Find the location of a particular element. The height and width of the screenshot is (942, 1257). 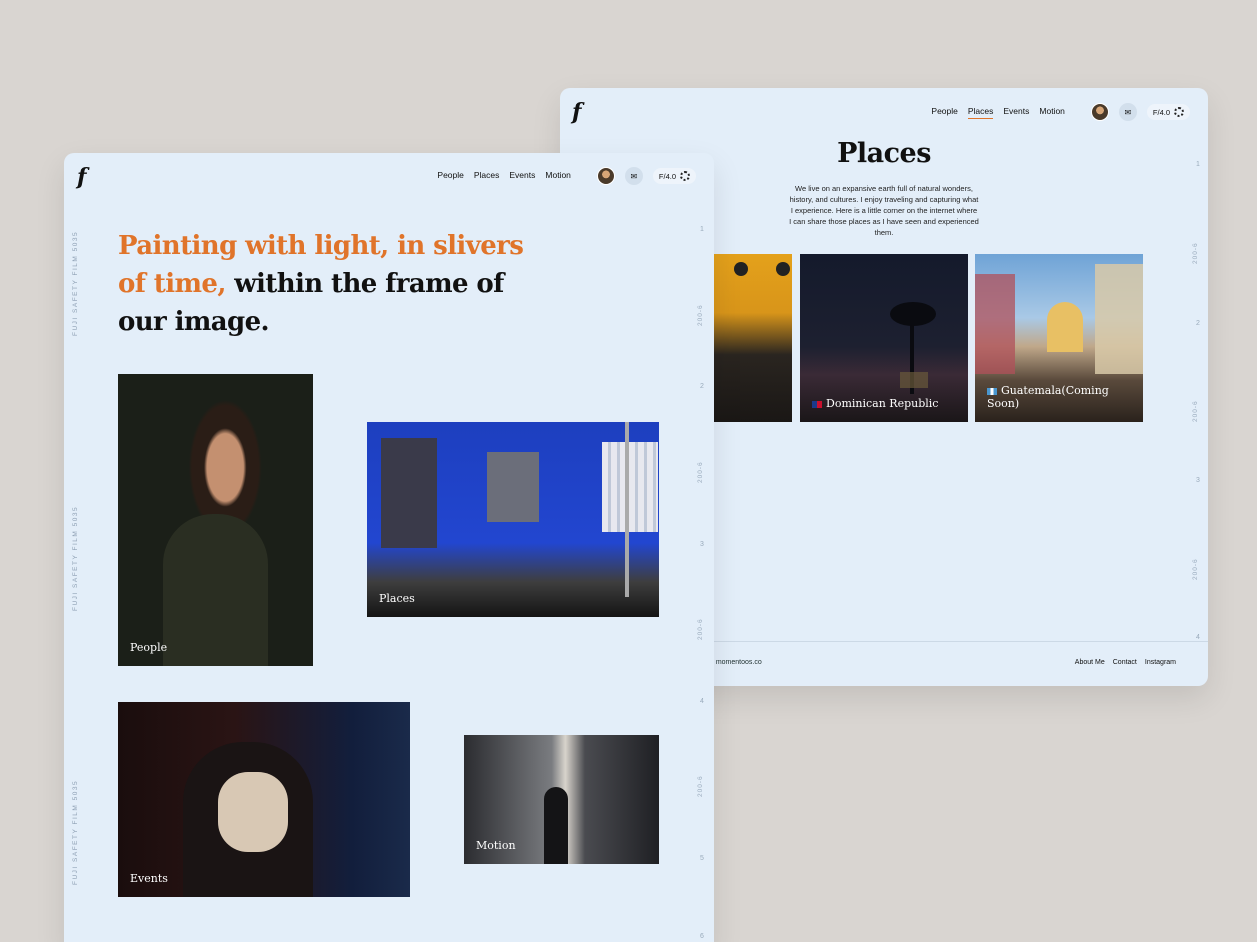

window is located at coordinates (513, 487).